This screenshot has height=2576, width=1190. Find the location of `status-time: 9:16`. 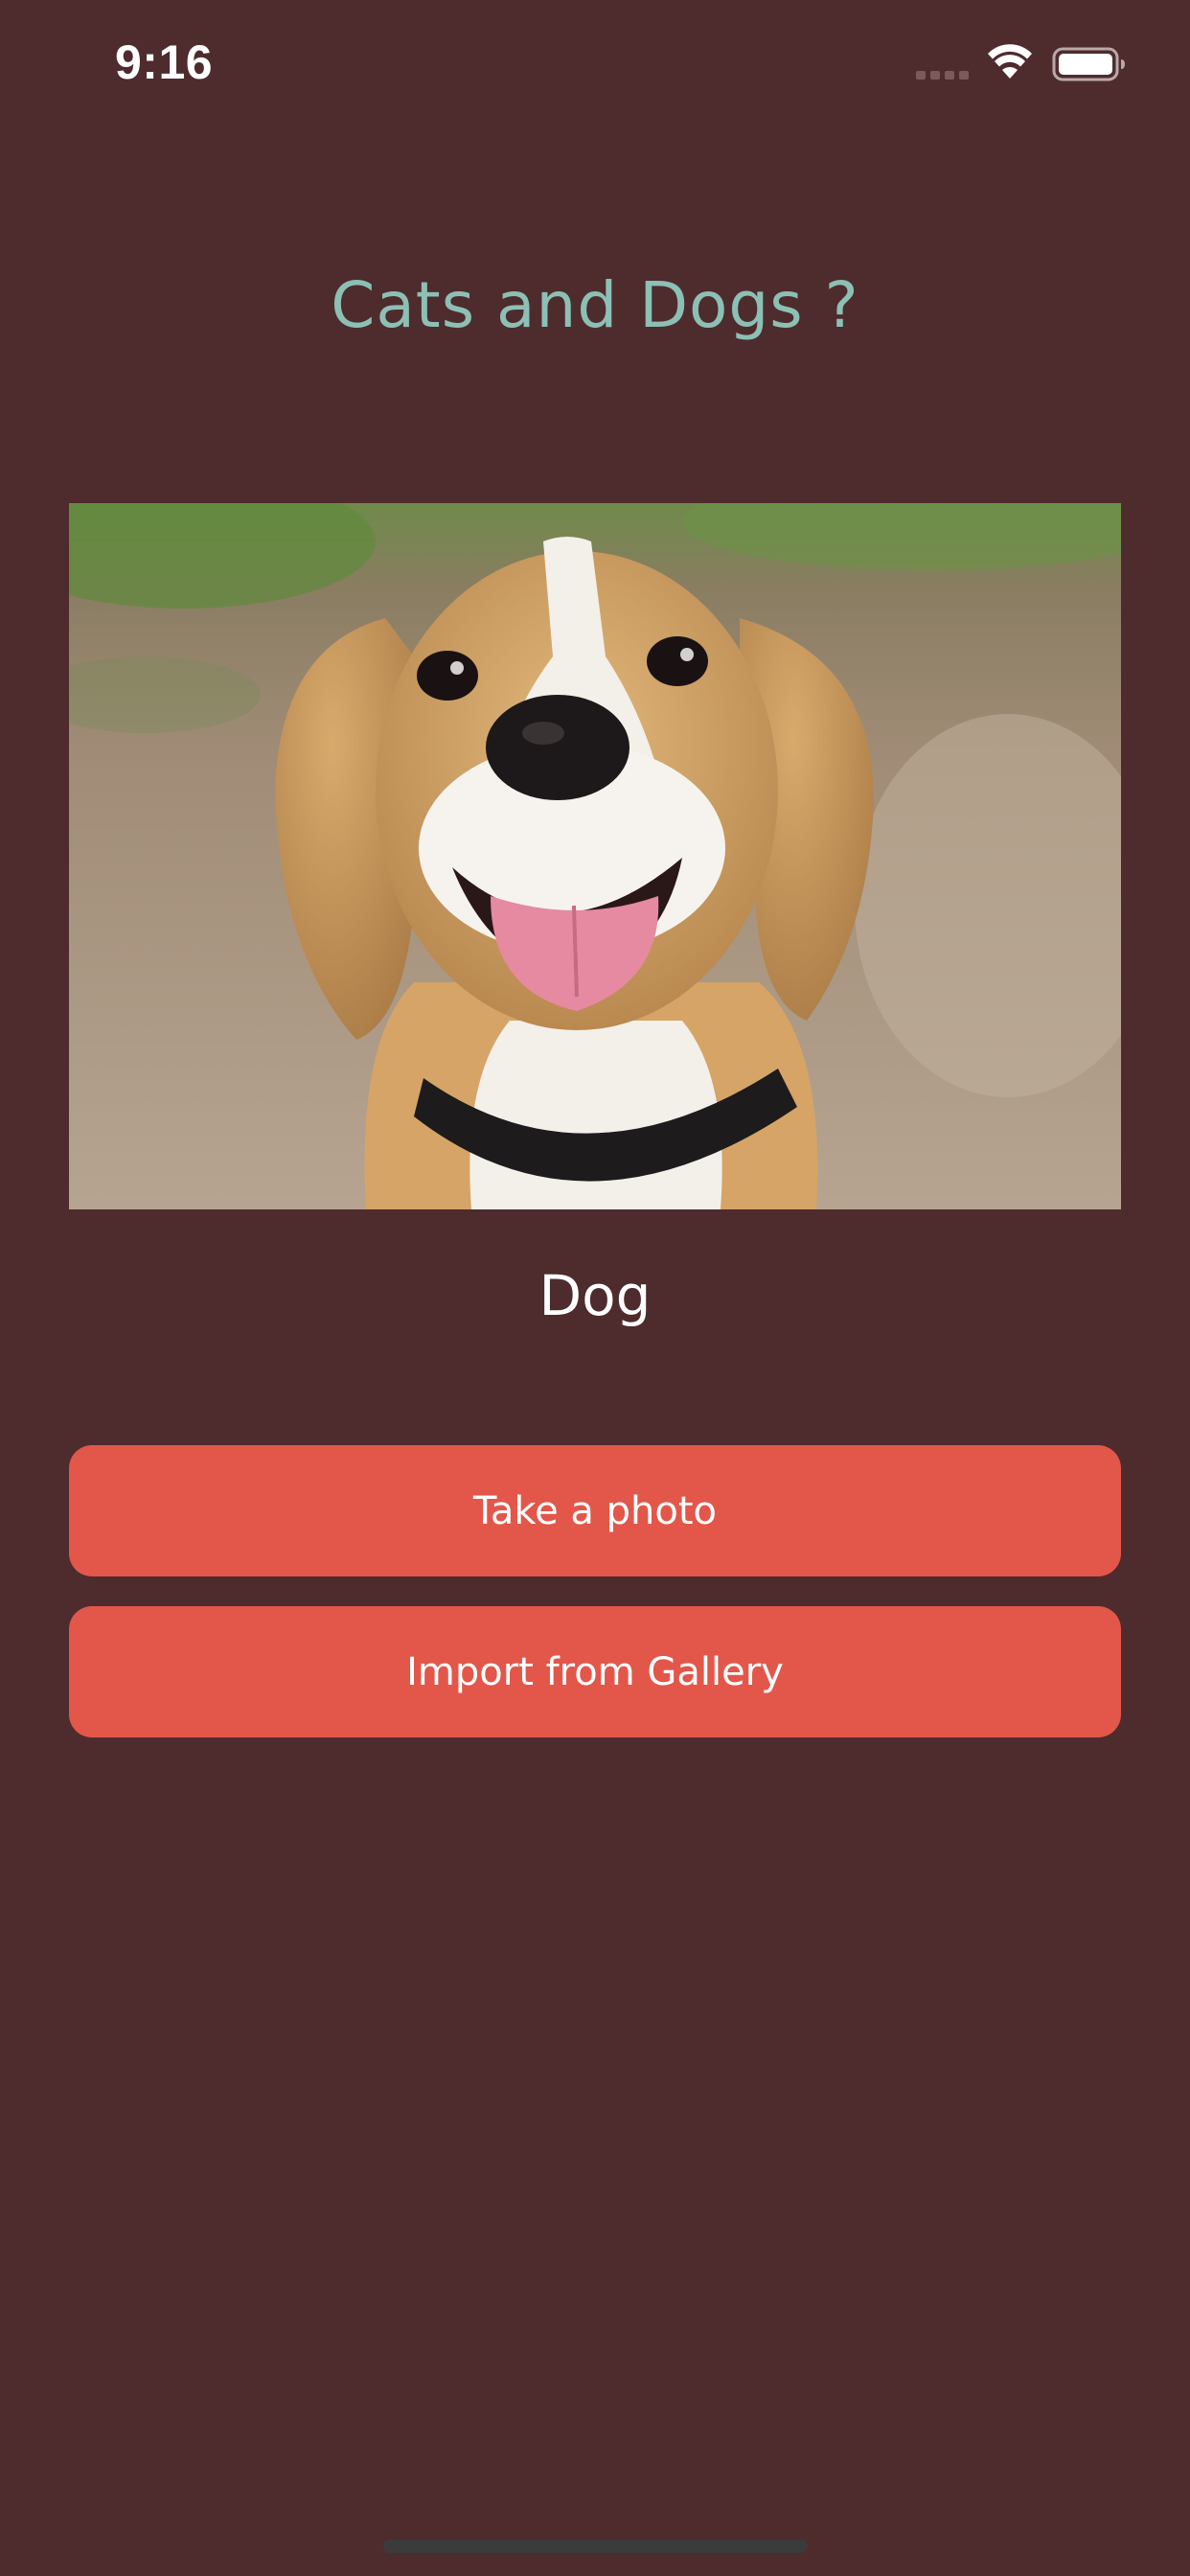

status-time: 9:16 is located at coordinates (164, 62).